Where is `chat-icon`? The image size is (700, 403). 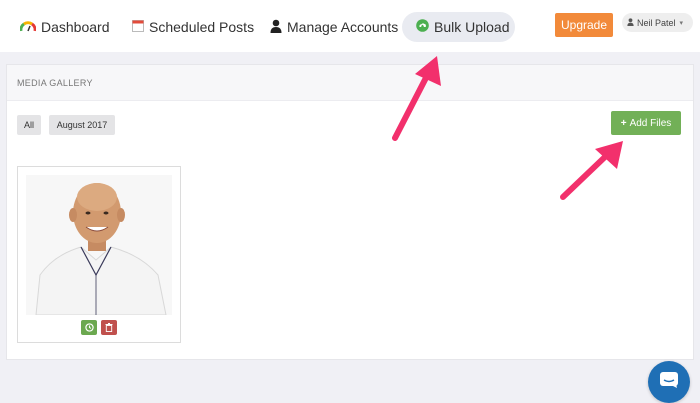
chat-icon is located at coordinates (669, 382).